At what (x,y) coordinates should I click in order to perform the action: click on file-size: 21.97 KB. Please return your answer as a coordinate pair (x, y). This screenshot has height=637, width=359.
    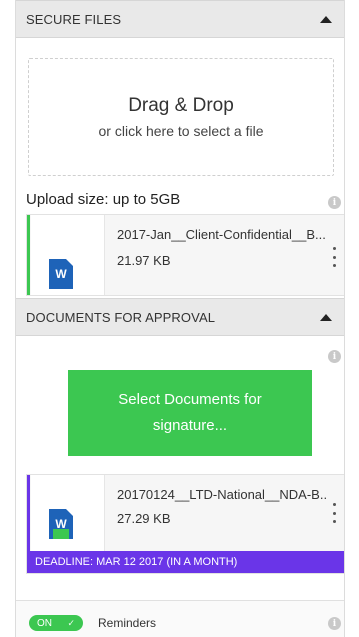
    Looking at the image, I should click on (144, 260).